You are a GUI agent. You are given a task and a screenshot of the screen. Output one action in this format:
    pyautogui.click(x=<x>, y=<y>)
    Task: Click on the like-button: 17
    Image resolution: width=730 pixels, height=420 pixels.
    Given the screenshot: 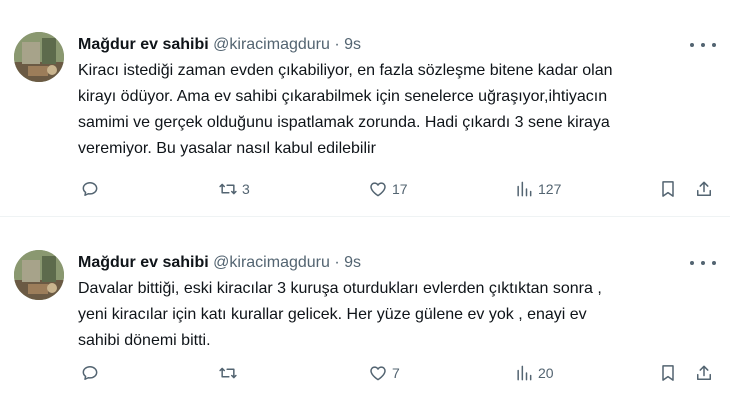 What is the action you would take?
    pyautogui.click(x=388, y=189)
    